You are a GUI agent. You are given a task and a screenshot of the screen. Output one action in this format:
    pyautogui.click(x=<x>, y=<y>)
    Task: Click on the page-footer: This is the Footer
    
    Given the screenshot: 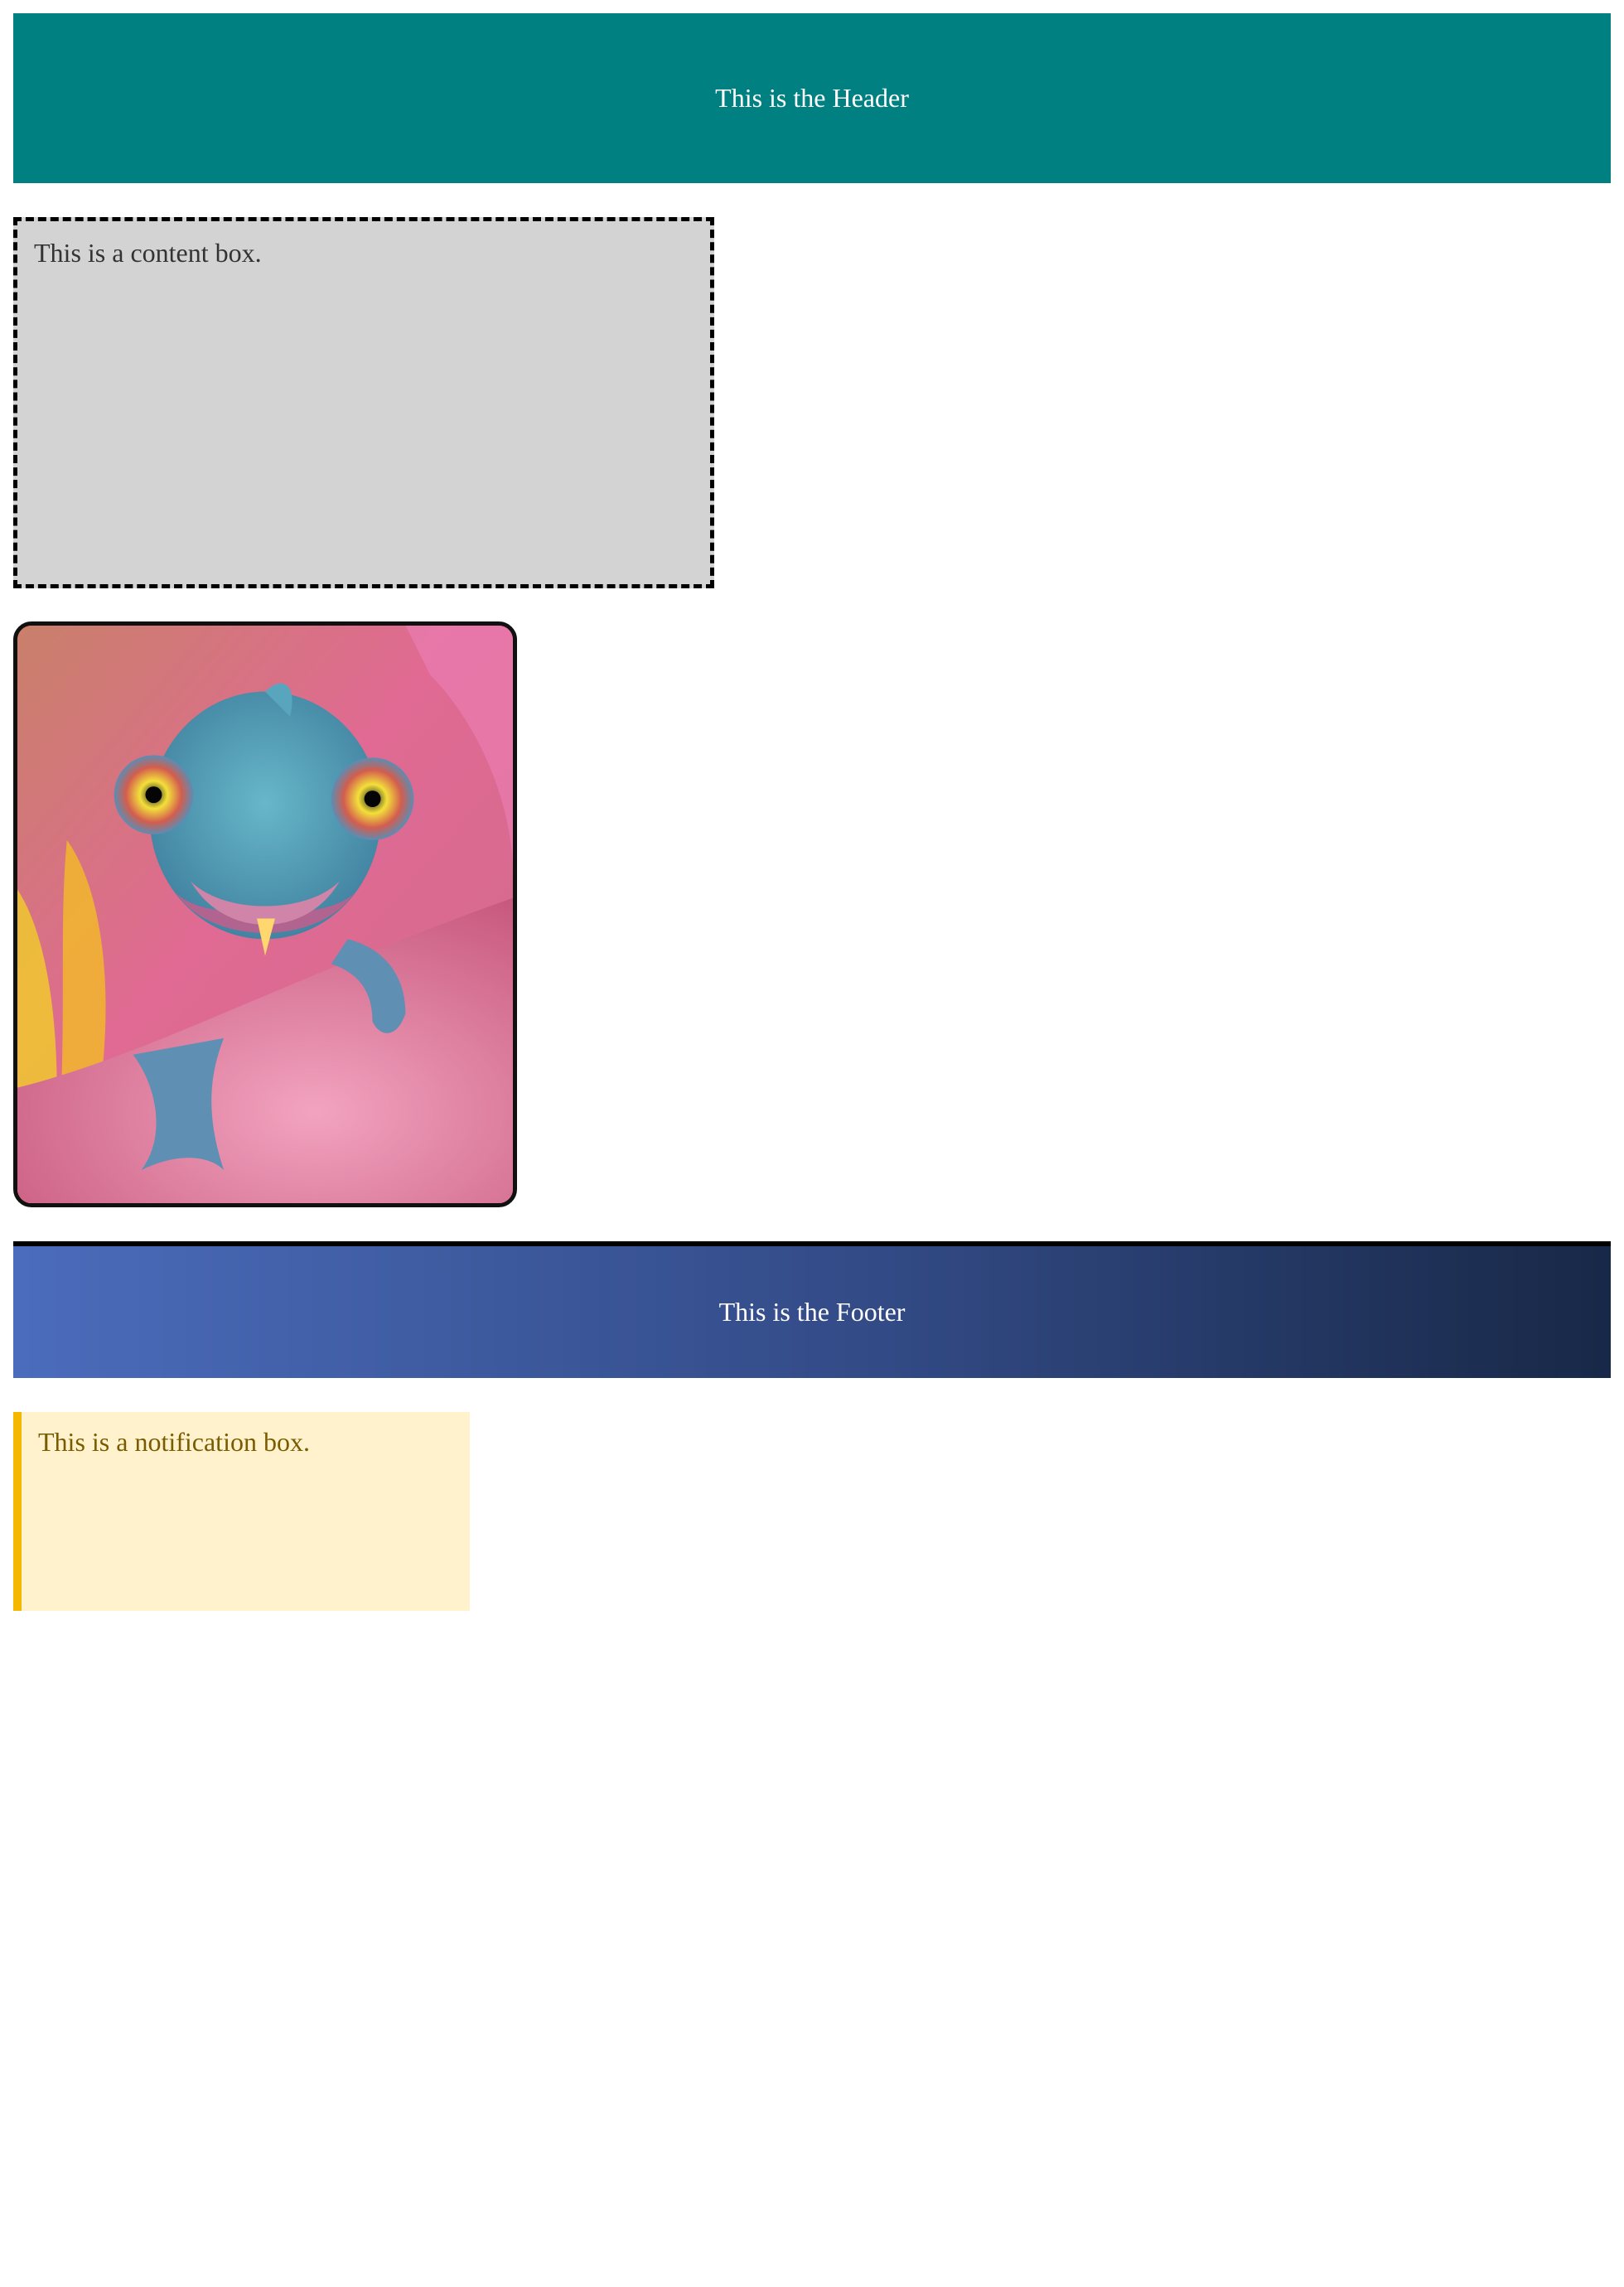 What is the action you would take?
    pyautogui.click(x=812, y=1312)
    